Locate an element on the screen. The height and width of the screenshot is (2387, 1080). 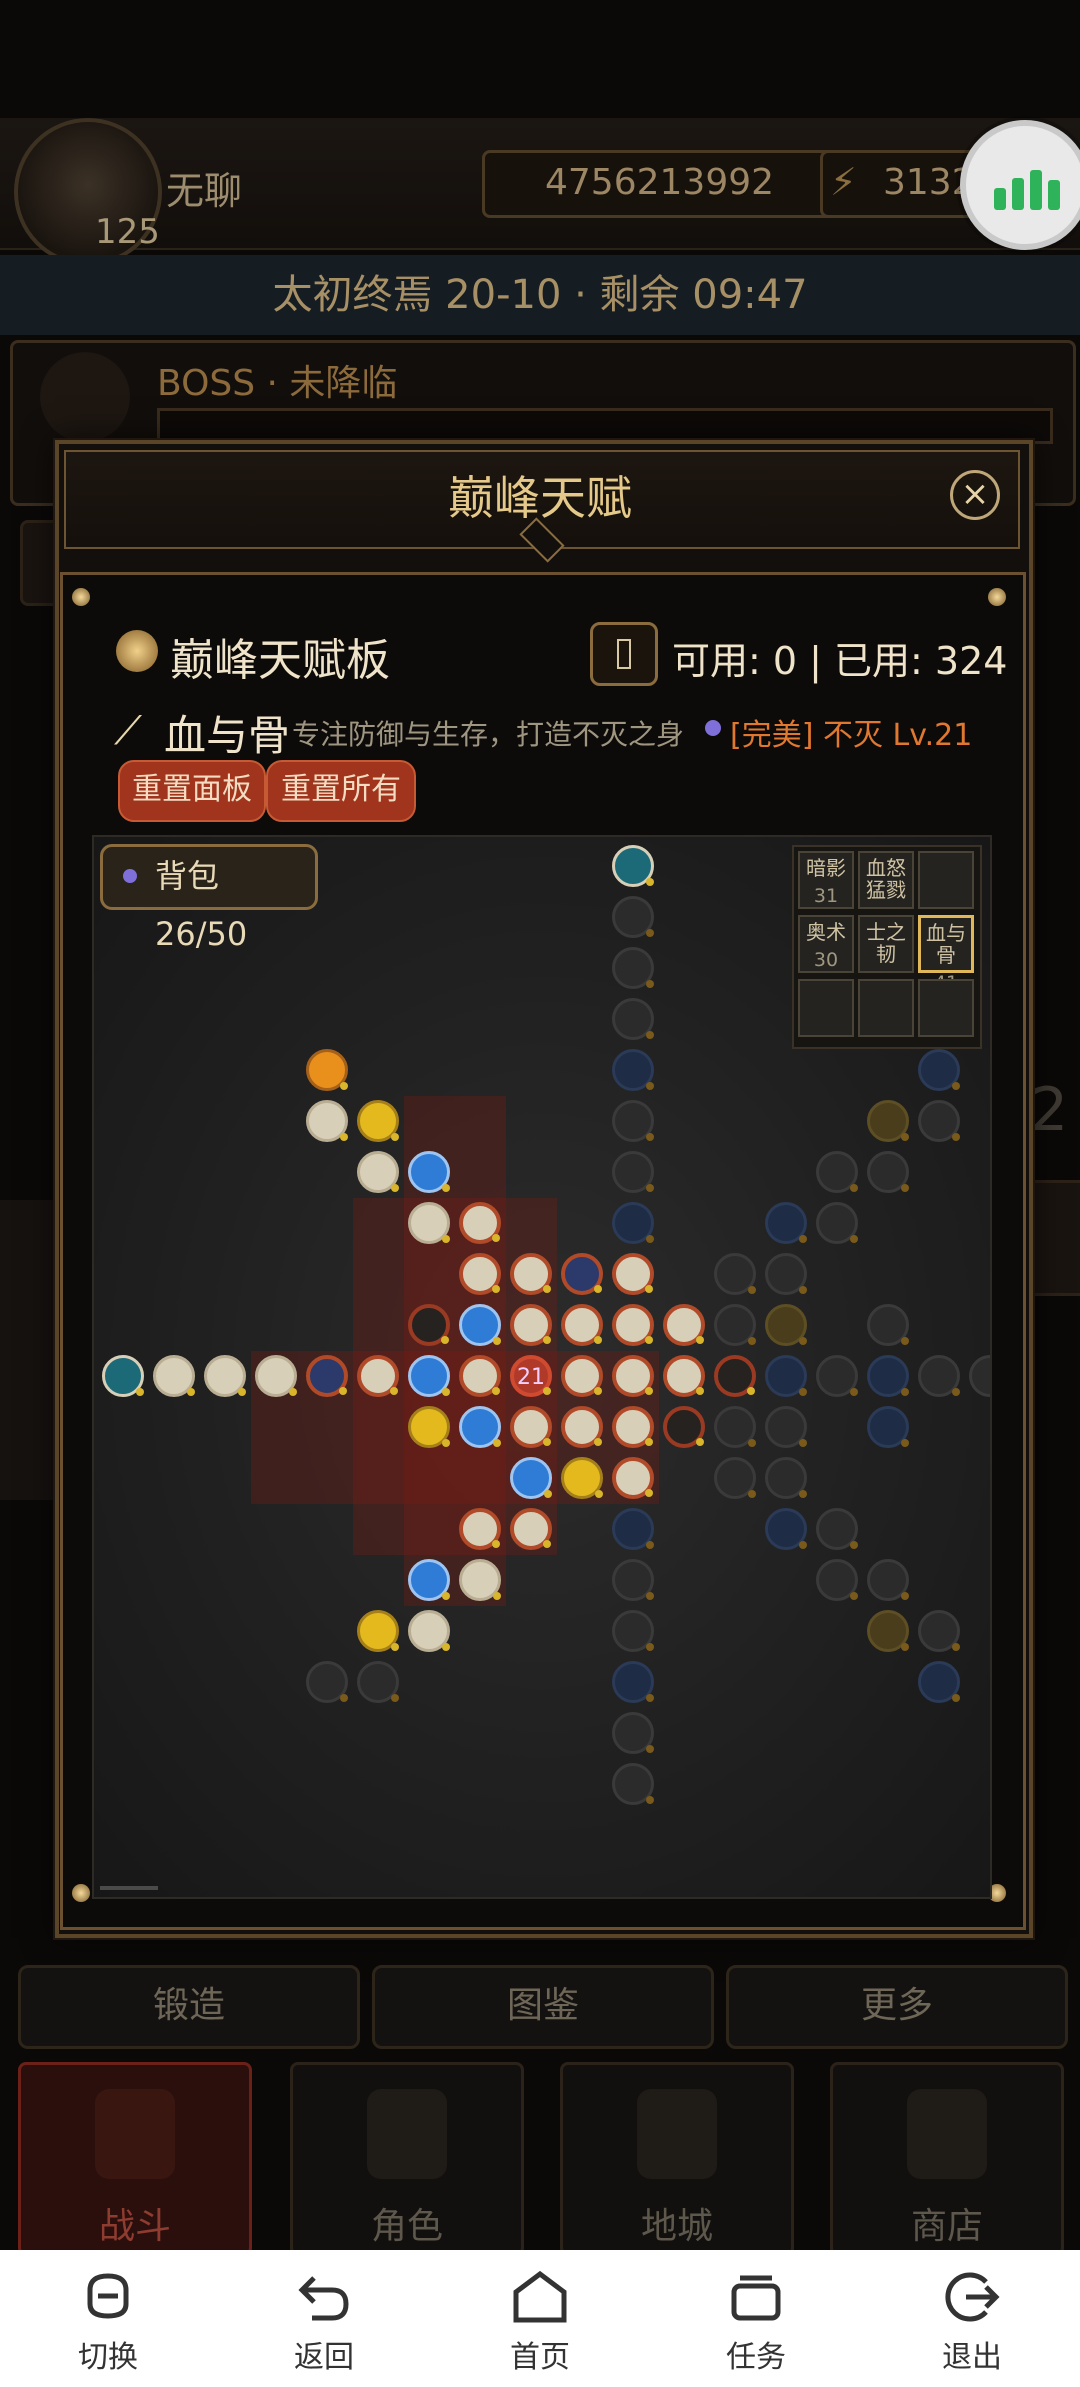
nav-shop: 商店 is located at coordinates (947, 2159).